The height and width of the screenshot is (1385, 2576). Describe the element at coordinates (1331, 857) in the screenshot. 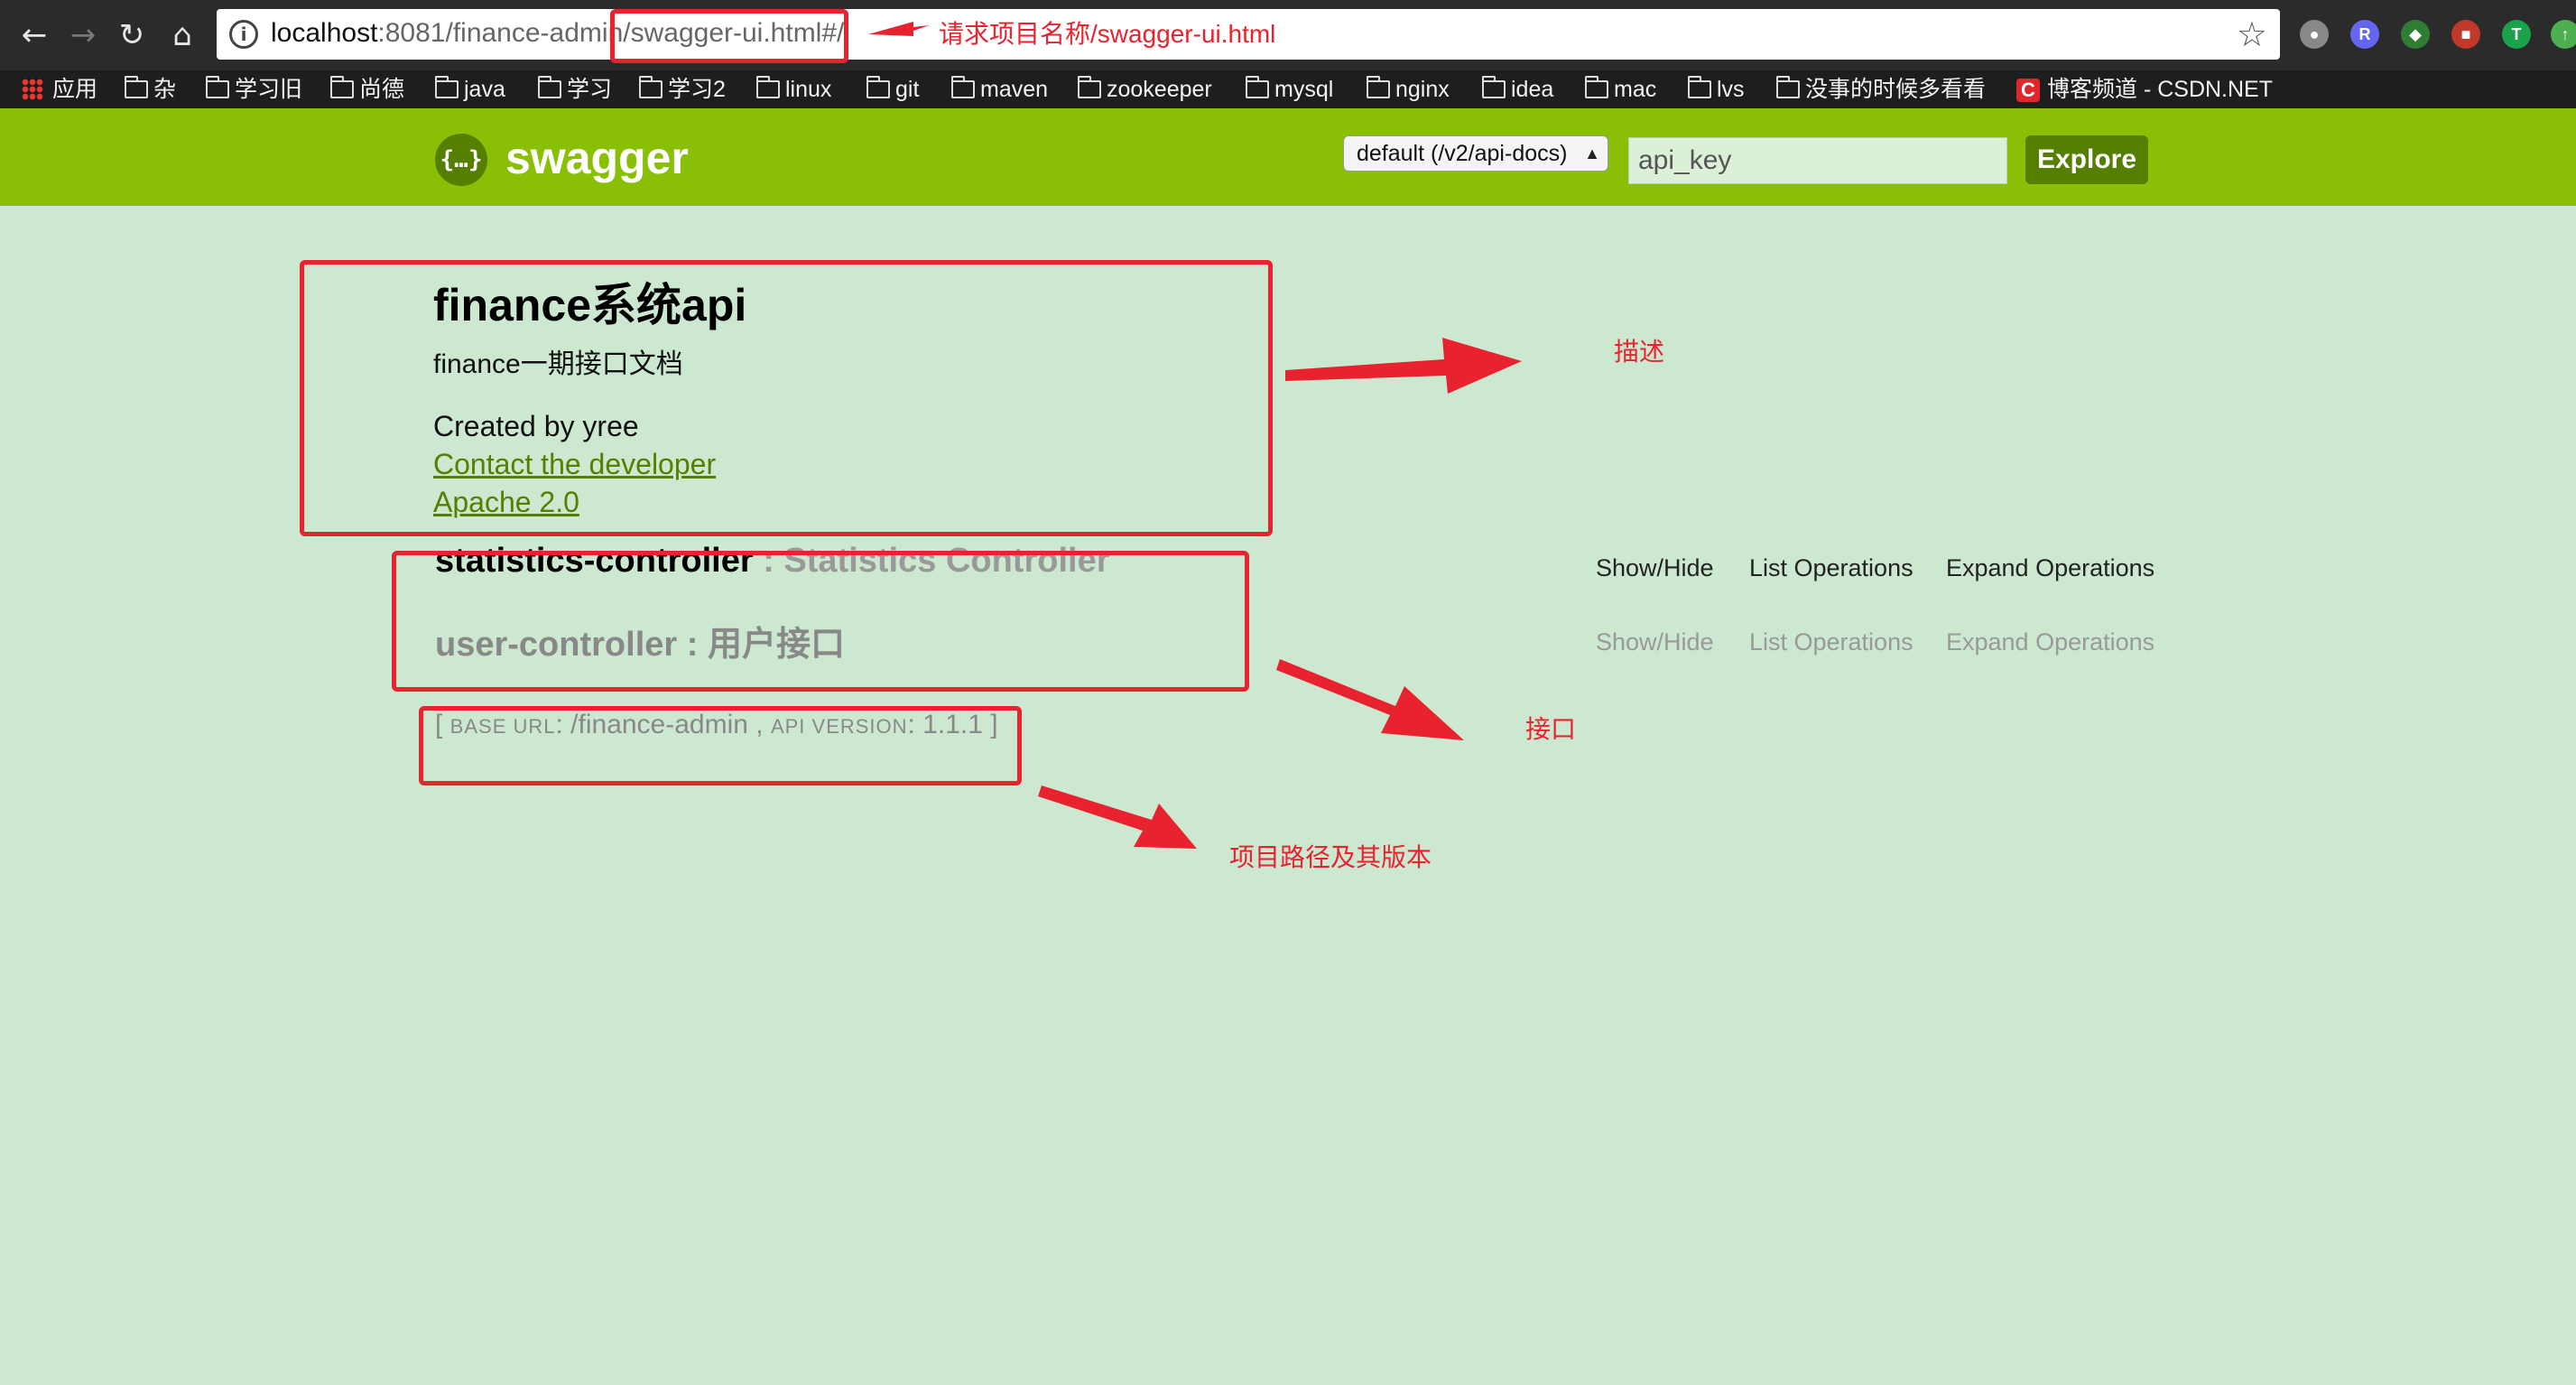

I see `path-version-annotation: 项目路径及其版本` at that location.